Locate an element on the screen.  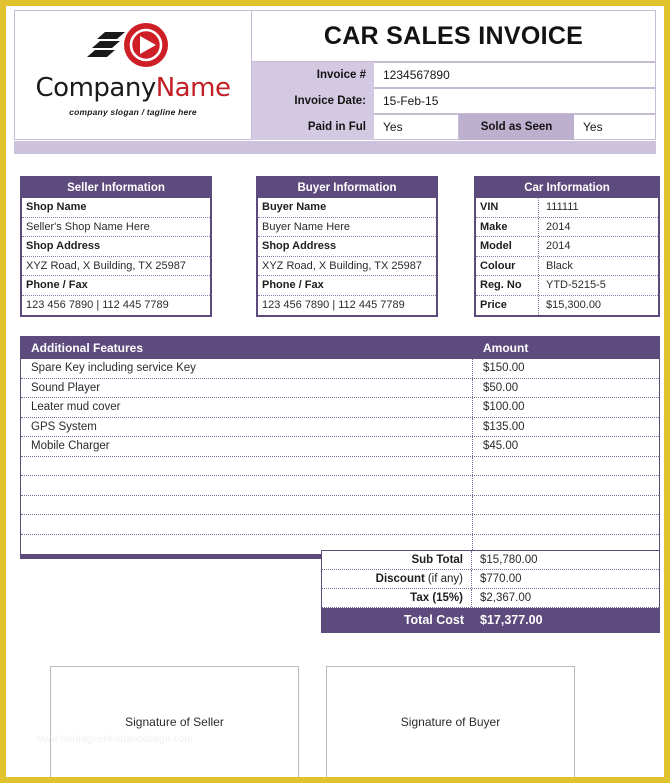
car-vin-row: VIN 111111 is located at coordinates (567, 208).